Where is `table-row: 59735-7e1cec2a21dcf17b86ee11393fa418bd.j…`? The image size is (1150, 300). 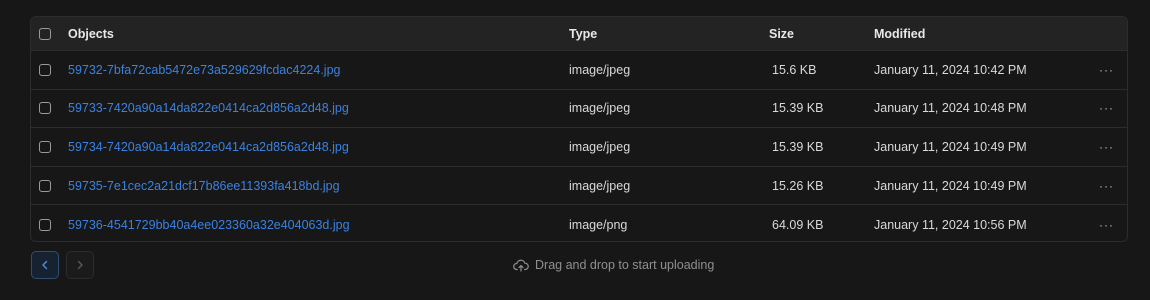 table-row: 59735-7e1cec2a21dcf17b86ee11393fa418bd.j… is located at coordinates (579, 186).